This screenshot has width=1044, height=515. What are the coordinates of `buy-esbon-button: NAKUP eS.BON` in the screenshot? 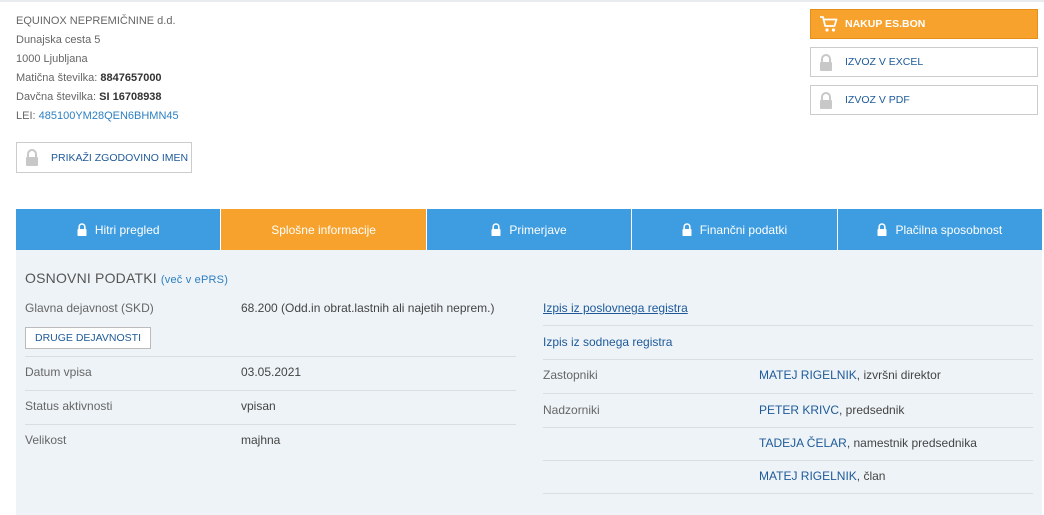 It's located at (924, 24).